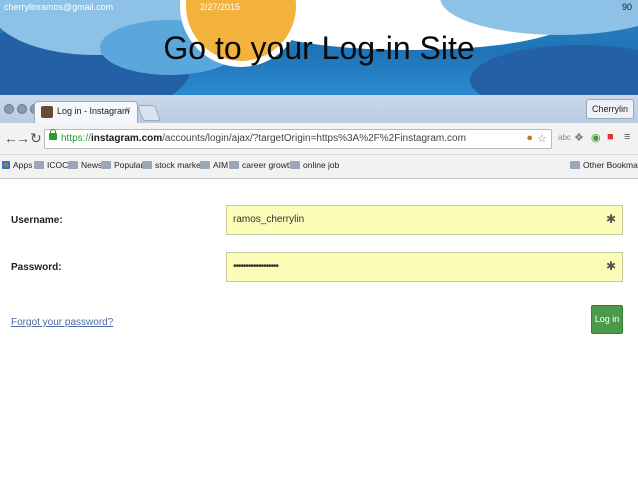  I want to click on bookmark-online-job: online job, so click(314, 165).